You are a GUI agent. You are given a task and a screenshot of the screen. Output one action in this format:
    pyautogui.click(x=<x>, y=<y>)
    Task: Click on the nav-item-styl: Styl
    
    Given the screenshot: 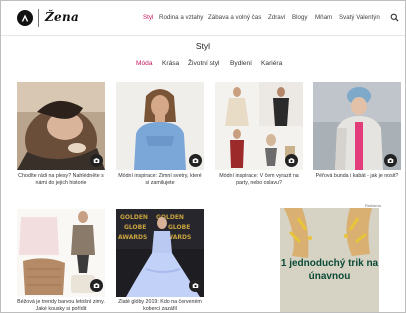 What is the action you would take?
    pyautogui.click(x=148, y=17)
    